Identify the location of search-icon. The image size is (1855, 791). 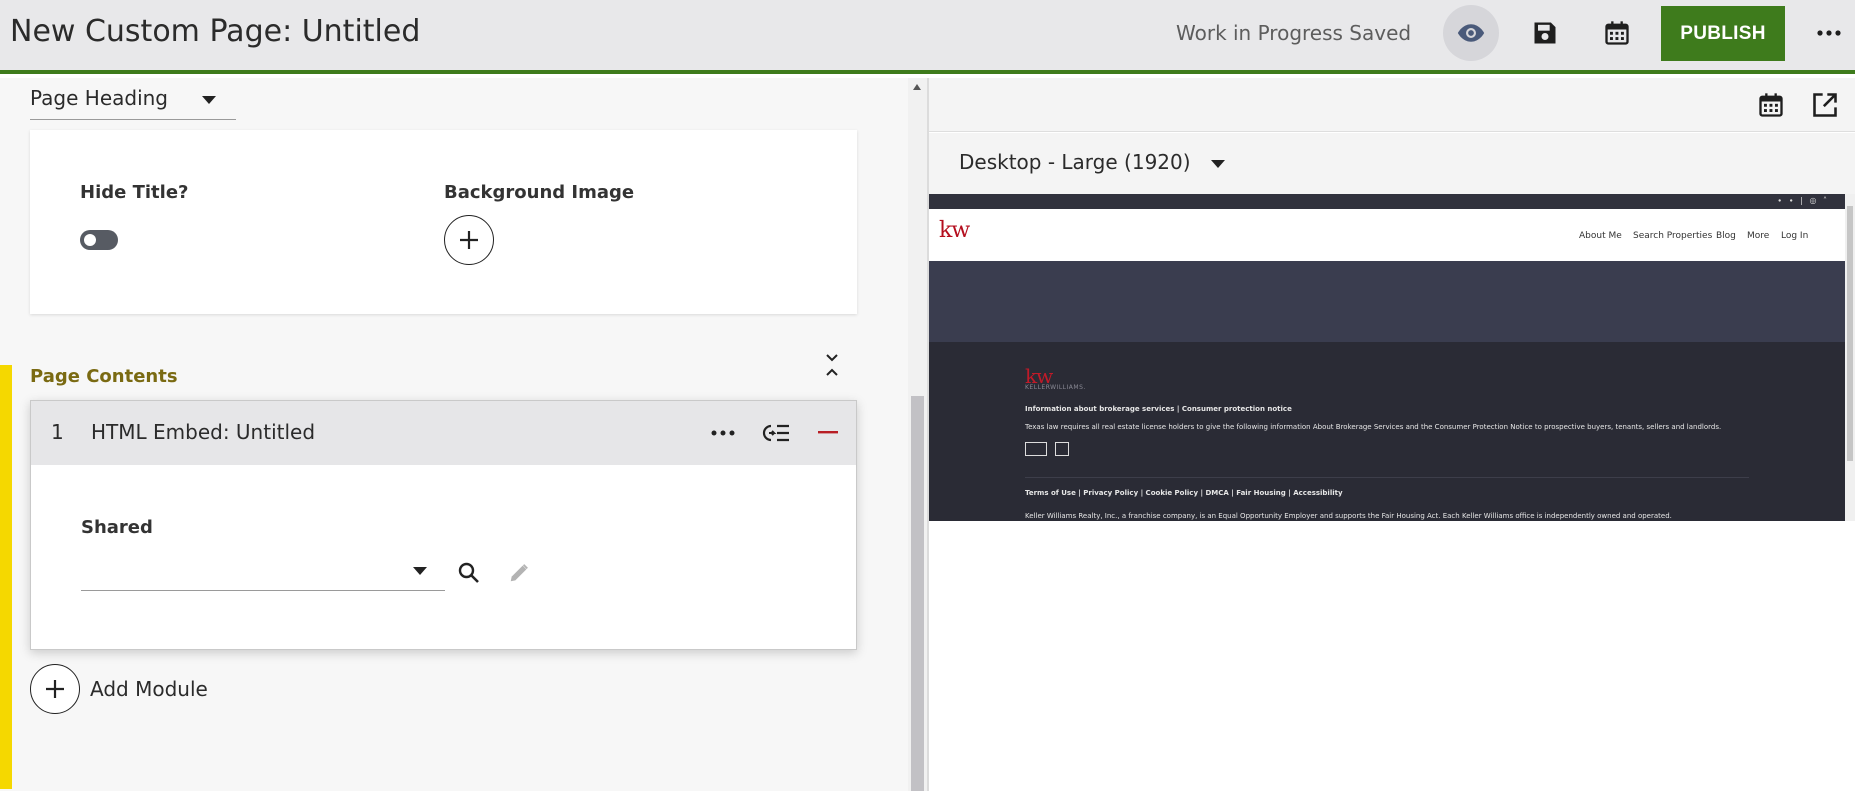
(468, 572).